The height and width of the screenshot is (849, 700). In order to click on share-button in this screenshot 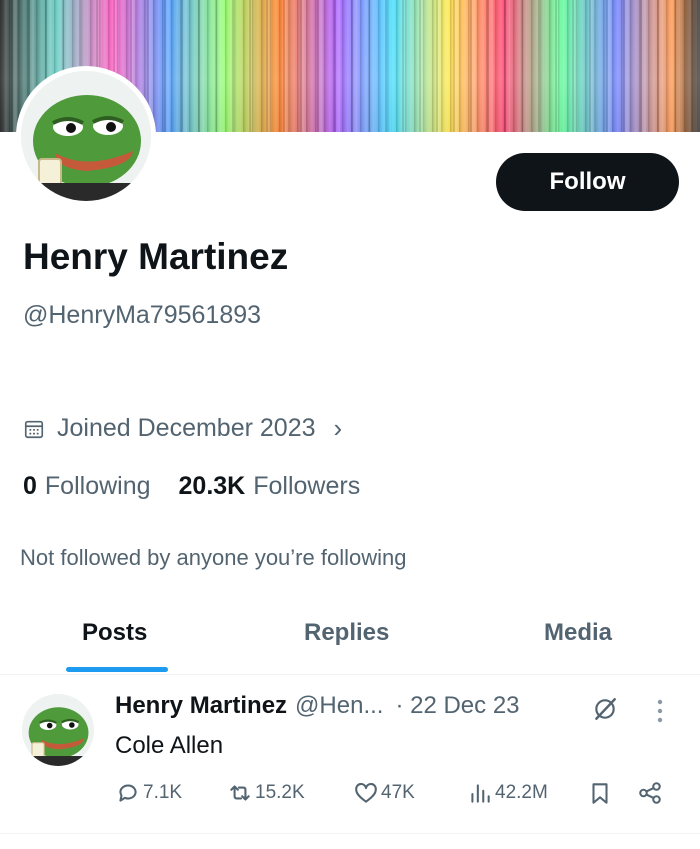, I will do `click(651, 793)`.